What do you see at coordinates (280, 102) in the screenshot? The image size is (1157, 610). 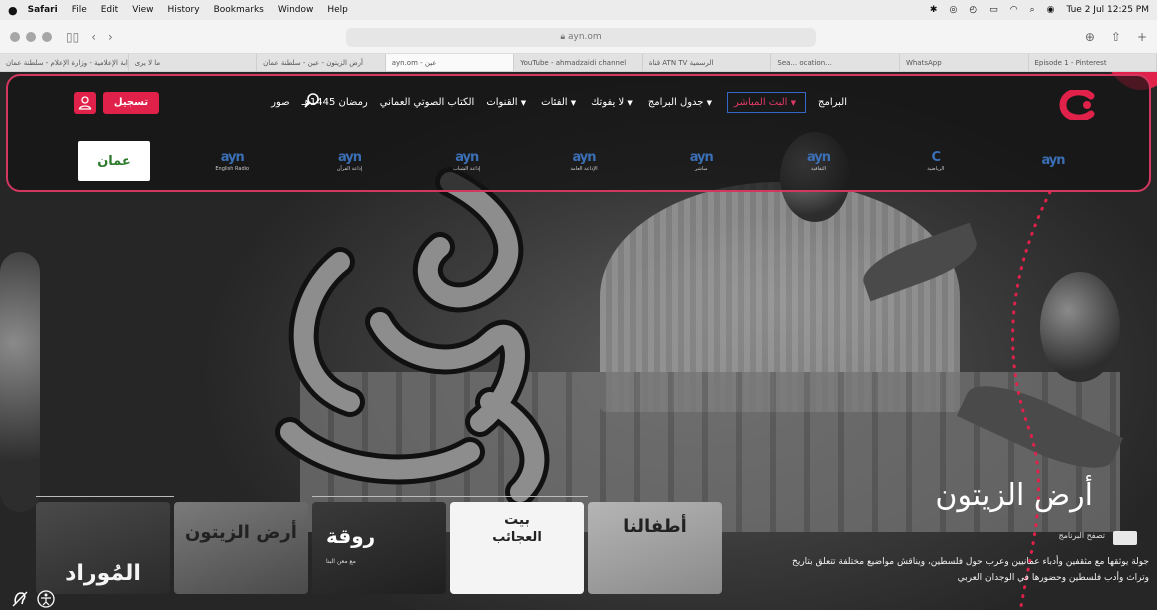 I see `nav-photos: صور` at bounding box center [280, 102].